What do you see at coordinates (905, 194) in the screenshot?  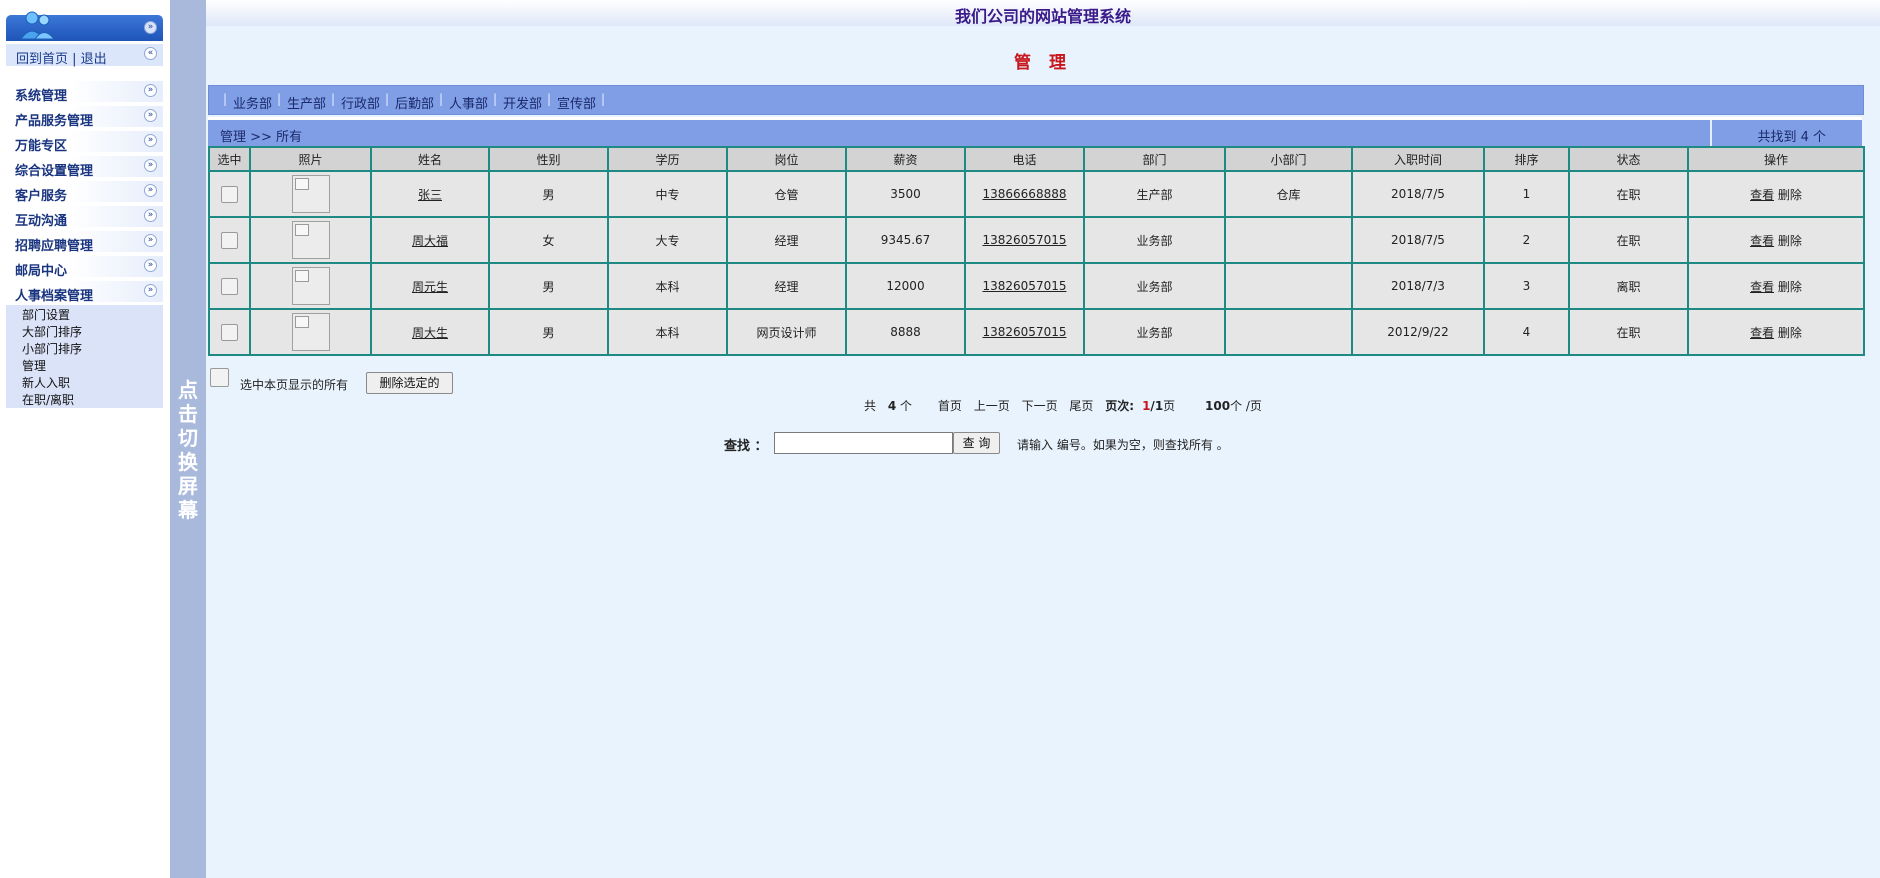 I see `salary-cell: 3500` at bounding box center [905, 194].